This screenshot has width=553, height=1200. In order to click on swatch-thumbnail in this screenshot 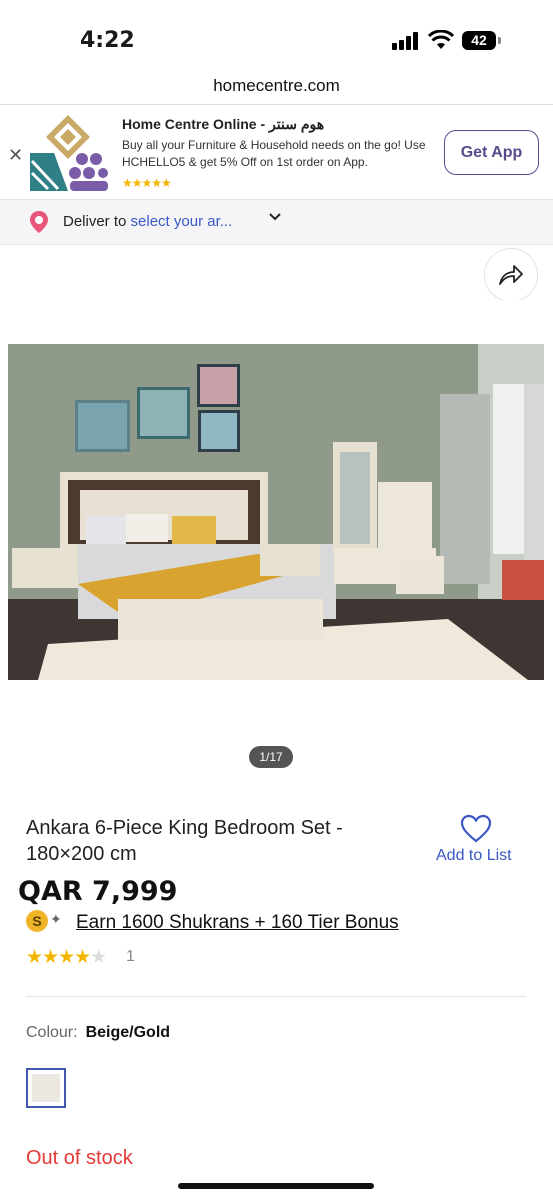, I will do `click(46, 1088)`.